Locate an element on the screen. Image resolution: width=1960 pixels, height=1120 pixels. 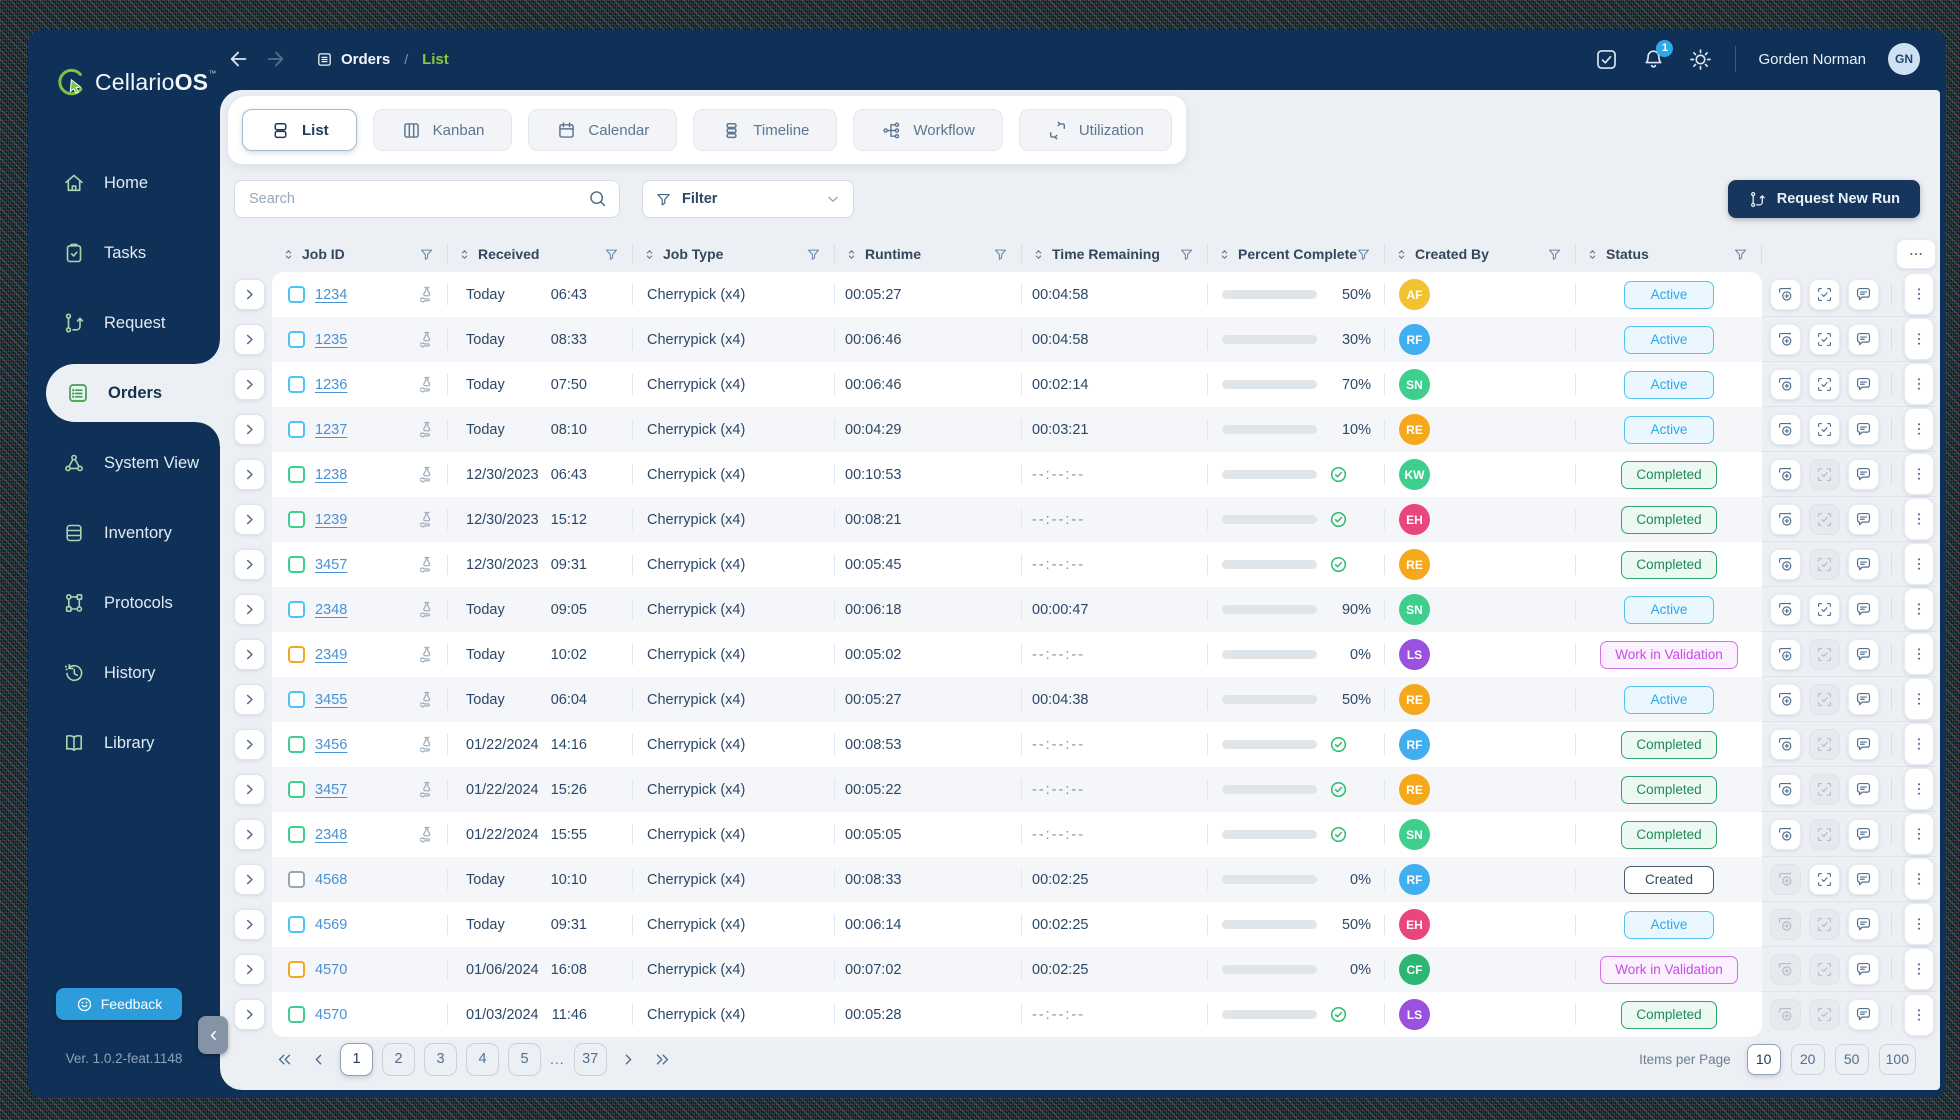
column-header-percent-complete: Percent Complete is located at coordinates (1296, 254).